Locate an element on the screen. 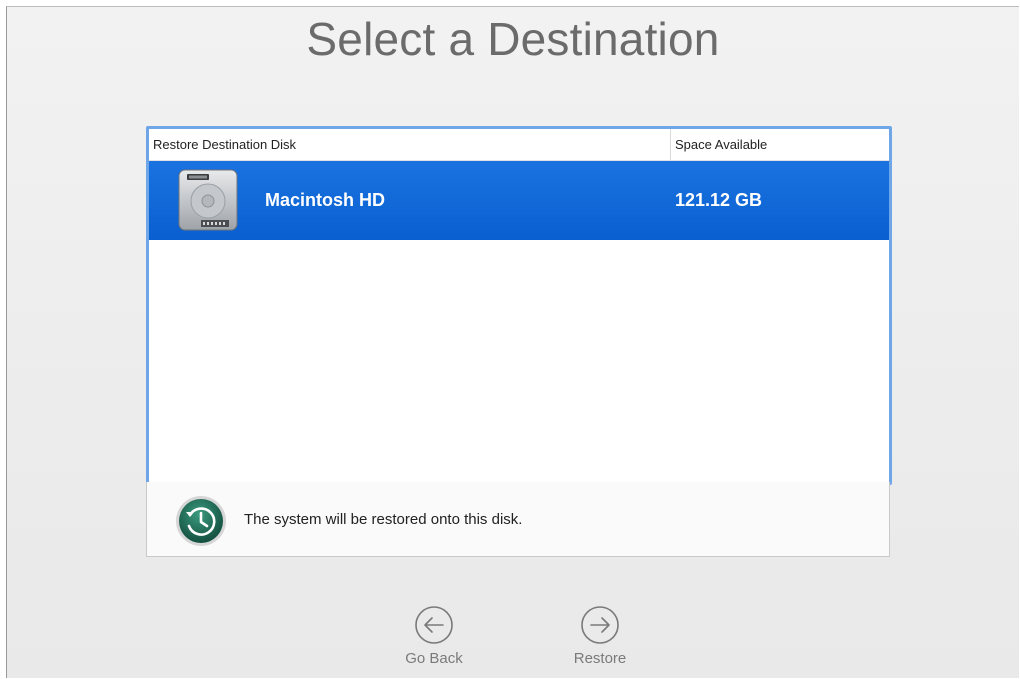  time-machine-icon is located at coordinates (201, 521).